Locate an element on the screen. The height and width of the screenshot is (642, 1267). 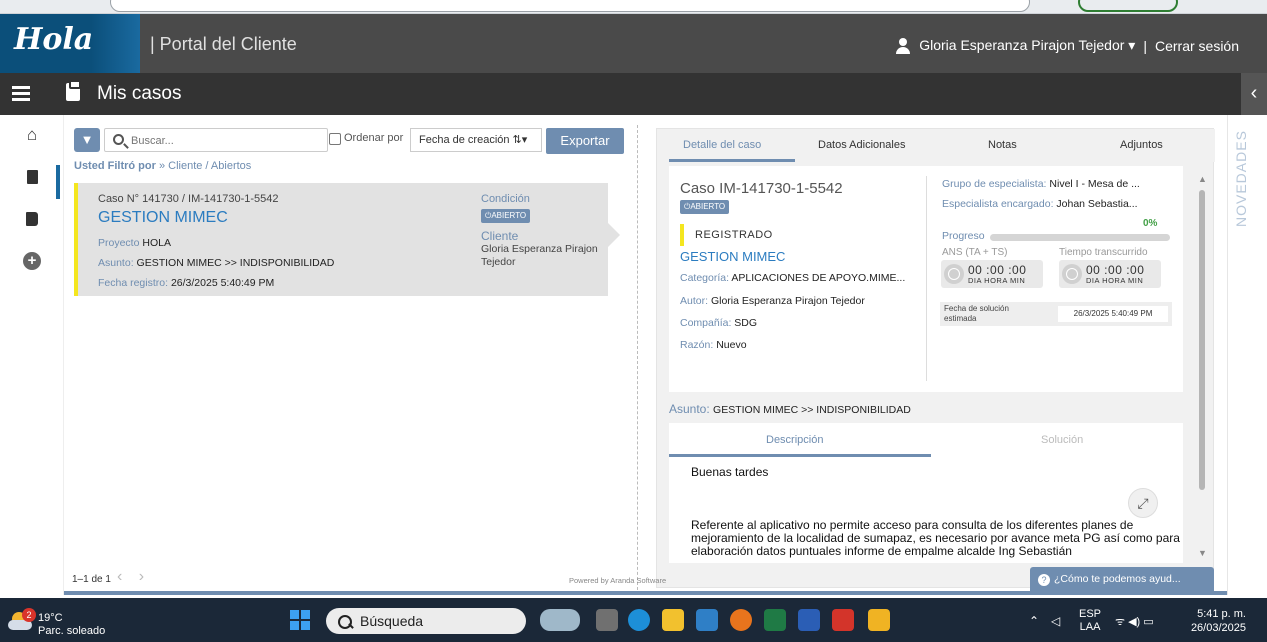
address-bar is located at coordinates (570, 6).